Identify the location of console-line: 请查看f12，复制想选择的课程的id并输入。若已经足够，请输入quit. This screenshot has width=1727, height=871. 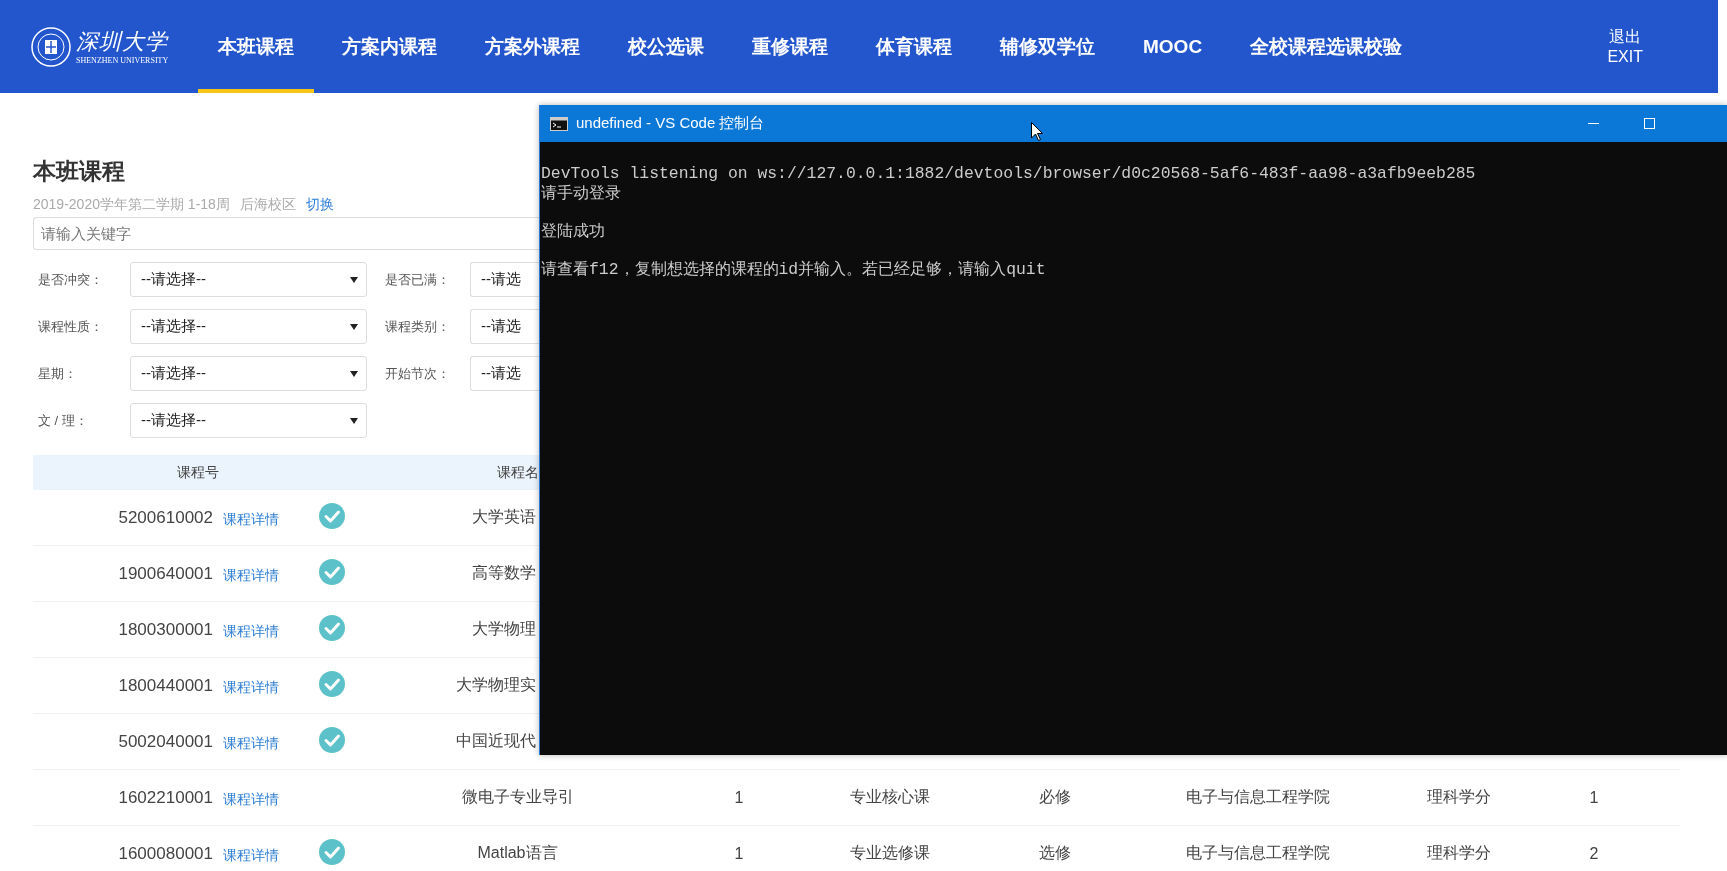
(793, 270).